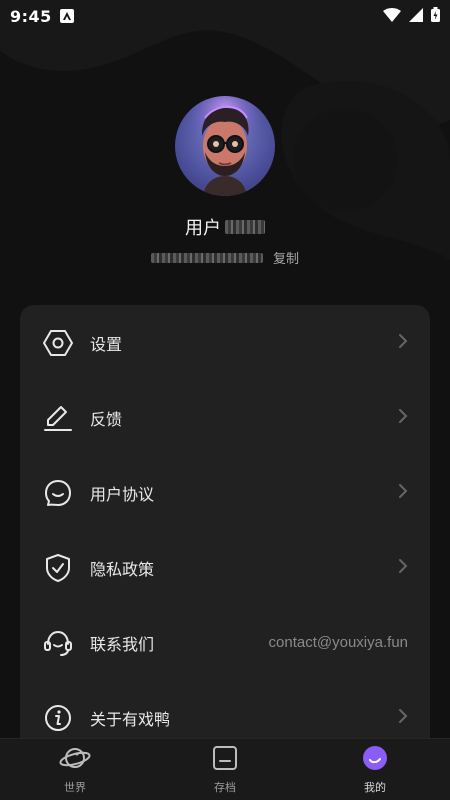  What do you see at coordinates (225, 342) in the screenshot?
I see `menu-item-settings: 设置` at bounding box center [225, 342].